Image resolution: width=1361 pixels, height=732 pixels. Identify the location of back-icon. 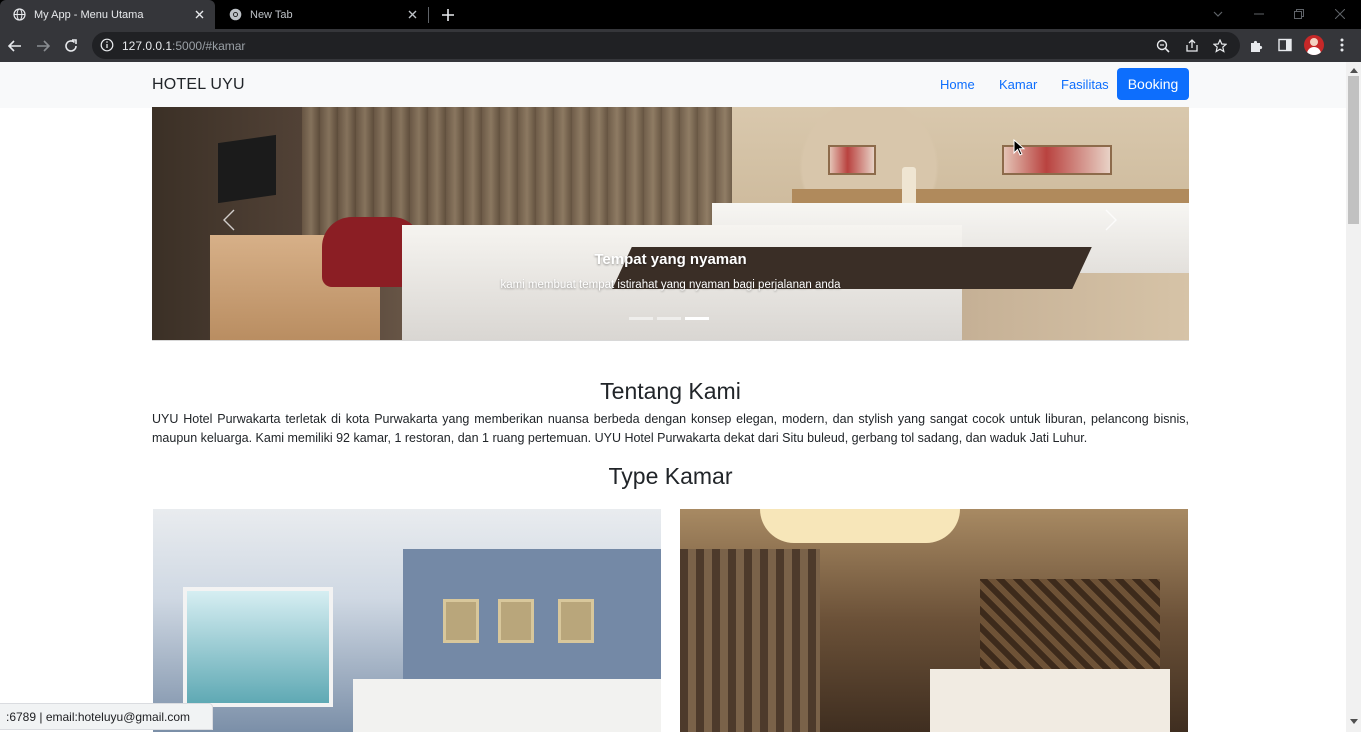
(15, 46).